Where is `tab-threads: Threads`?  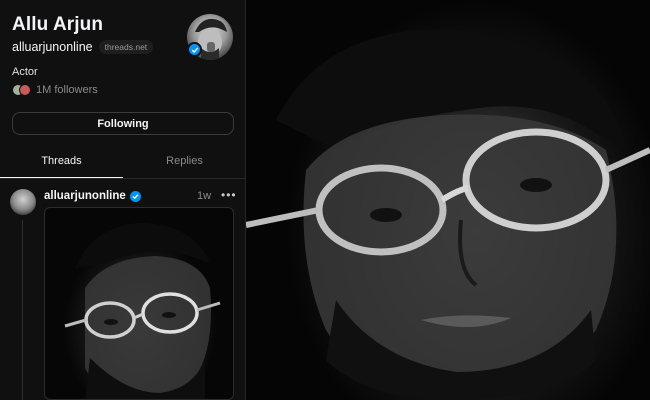
tab-threads: Threads is located at coordinates (61, 163).